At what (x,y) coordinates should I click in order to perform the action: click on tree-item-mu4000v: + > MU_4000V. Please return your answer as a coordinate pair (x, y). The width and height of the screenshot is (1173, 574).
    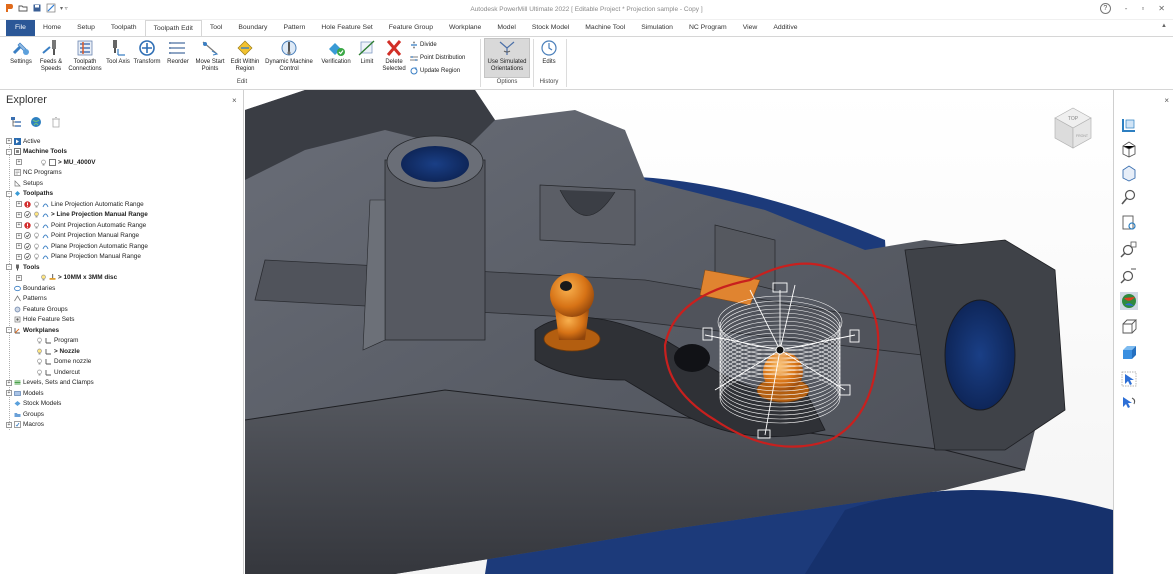
    Looking at the image, I should click on (55, 162).